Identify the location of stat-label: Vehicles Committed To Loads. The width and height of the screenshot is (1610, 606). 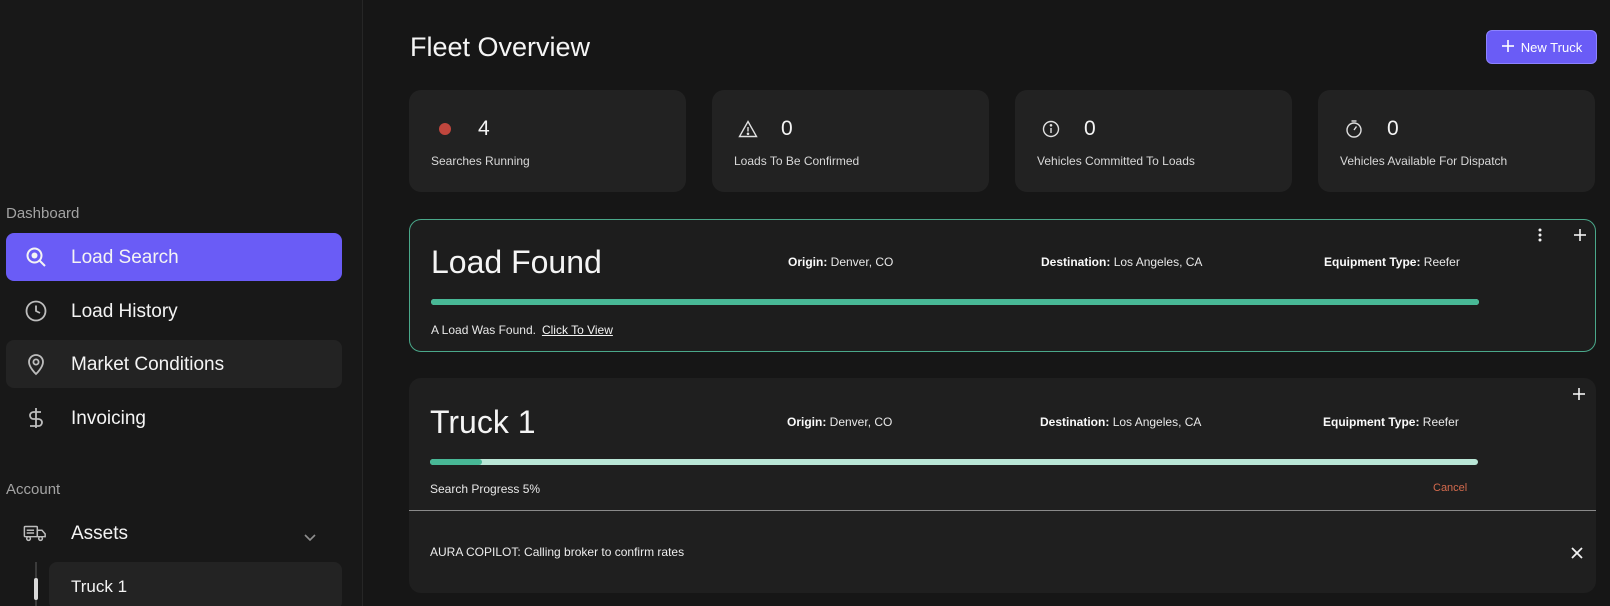
(1116, 161).